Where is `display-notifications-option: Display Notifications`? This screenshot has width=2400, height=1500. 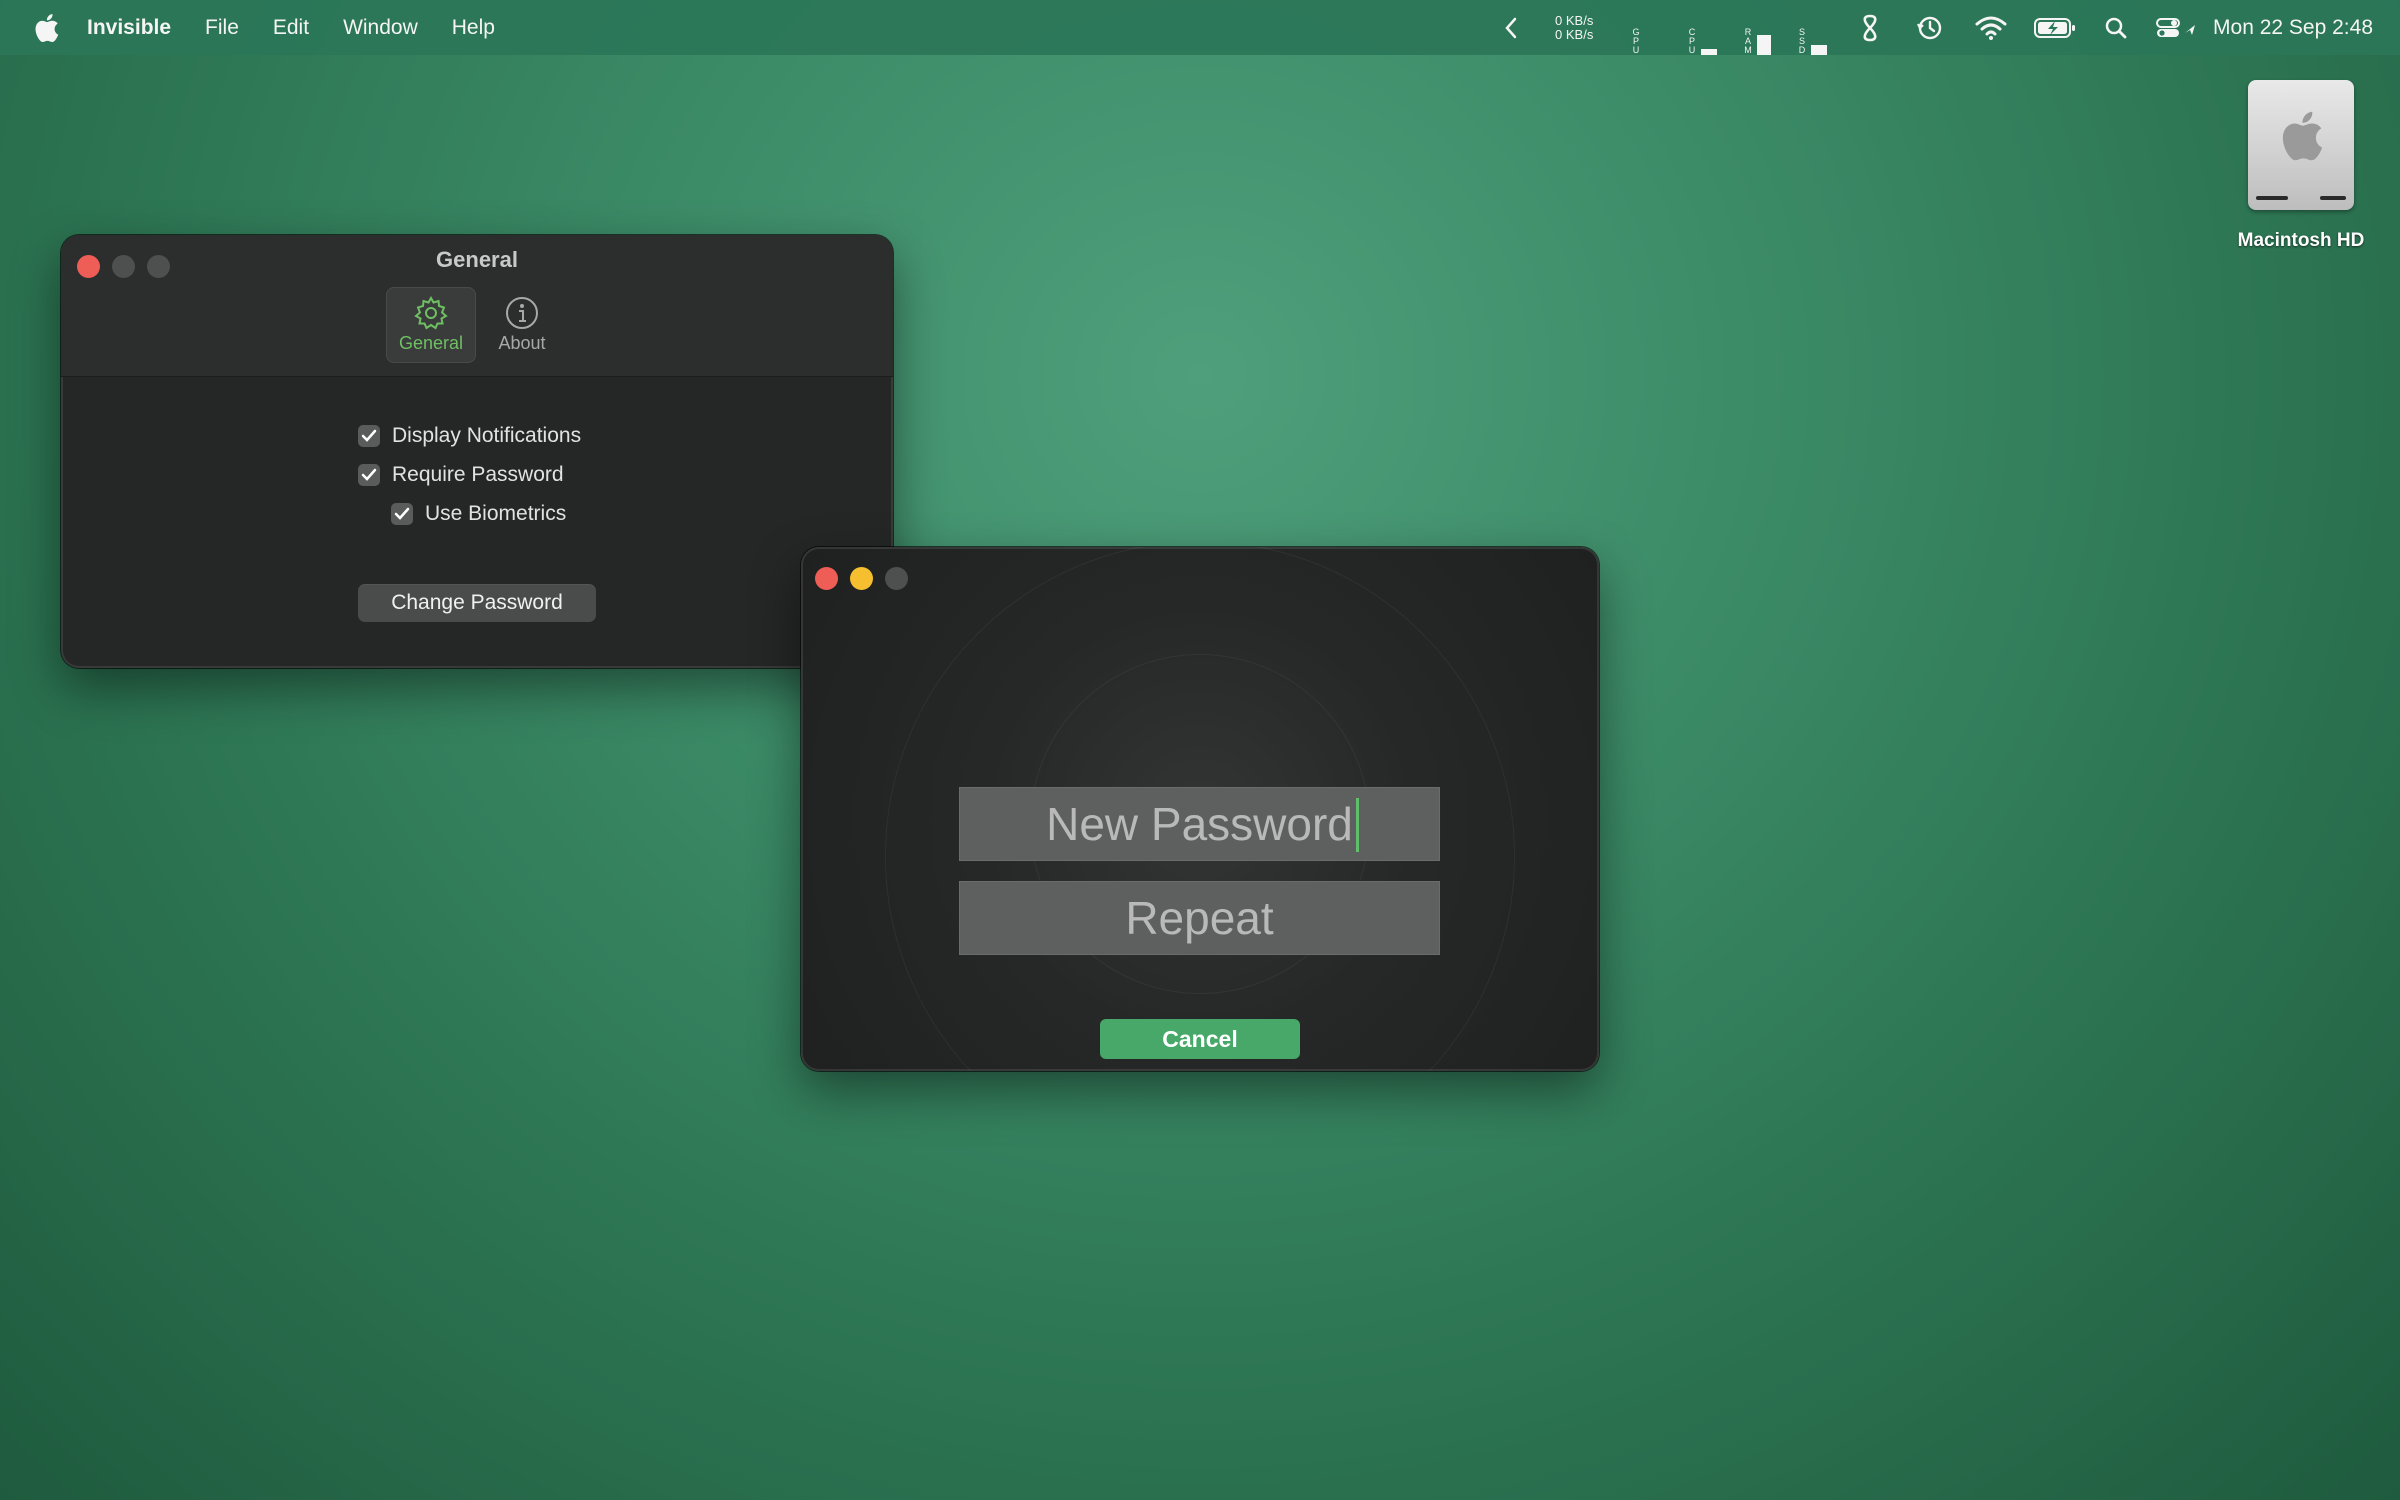 display-notifications-option: Display Notifications is located at coordinates (469, 436).